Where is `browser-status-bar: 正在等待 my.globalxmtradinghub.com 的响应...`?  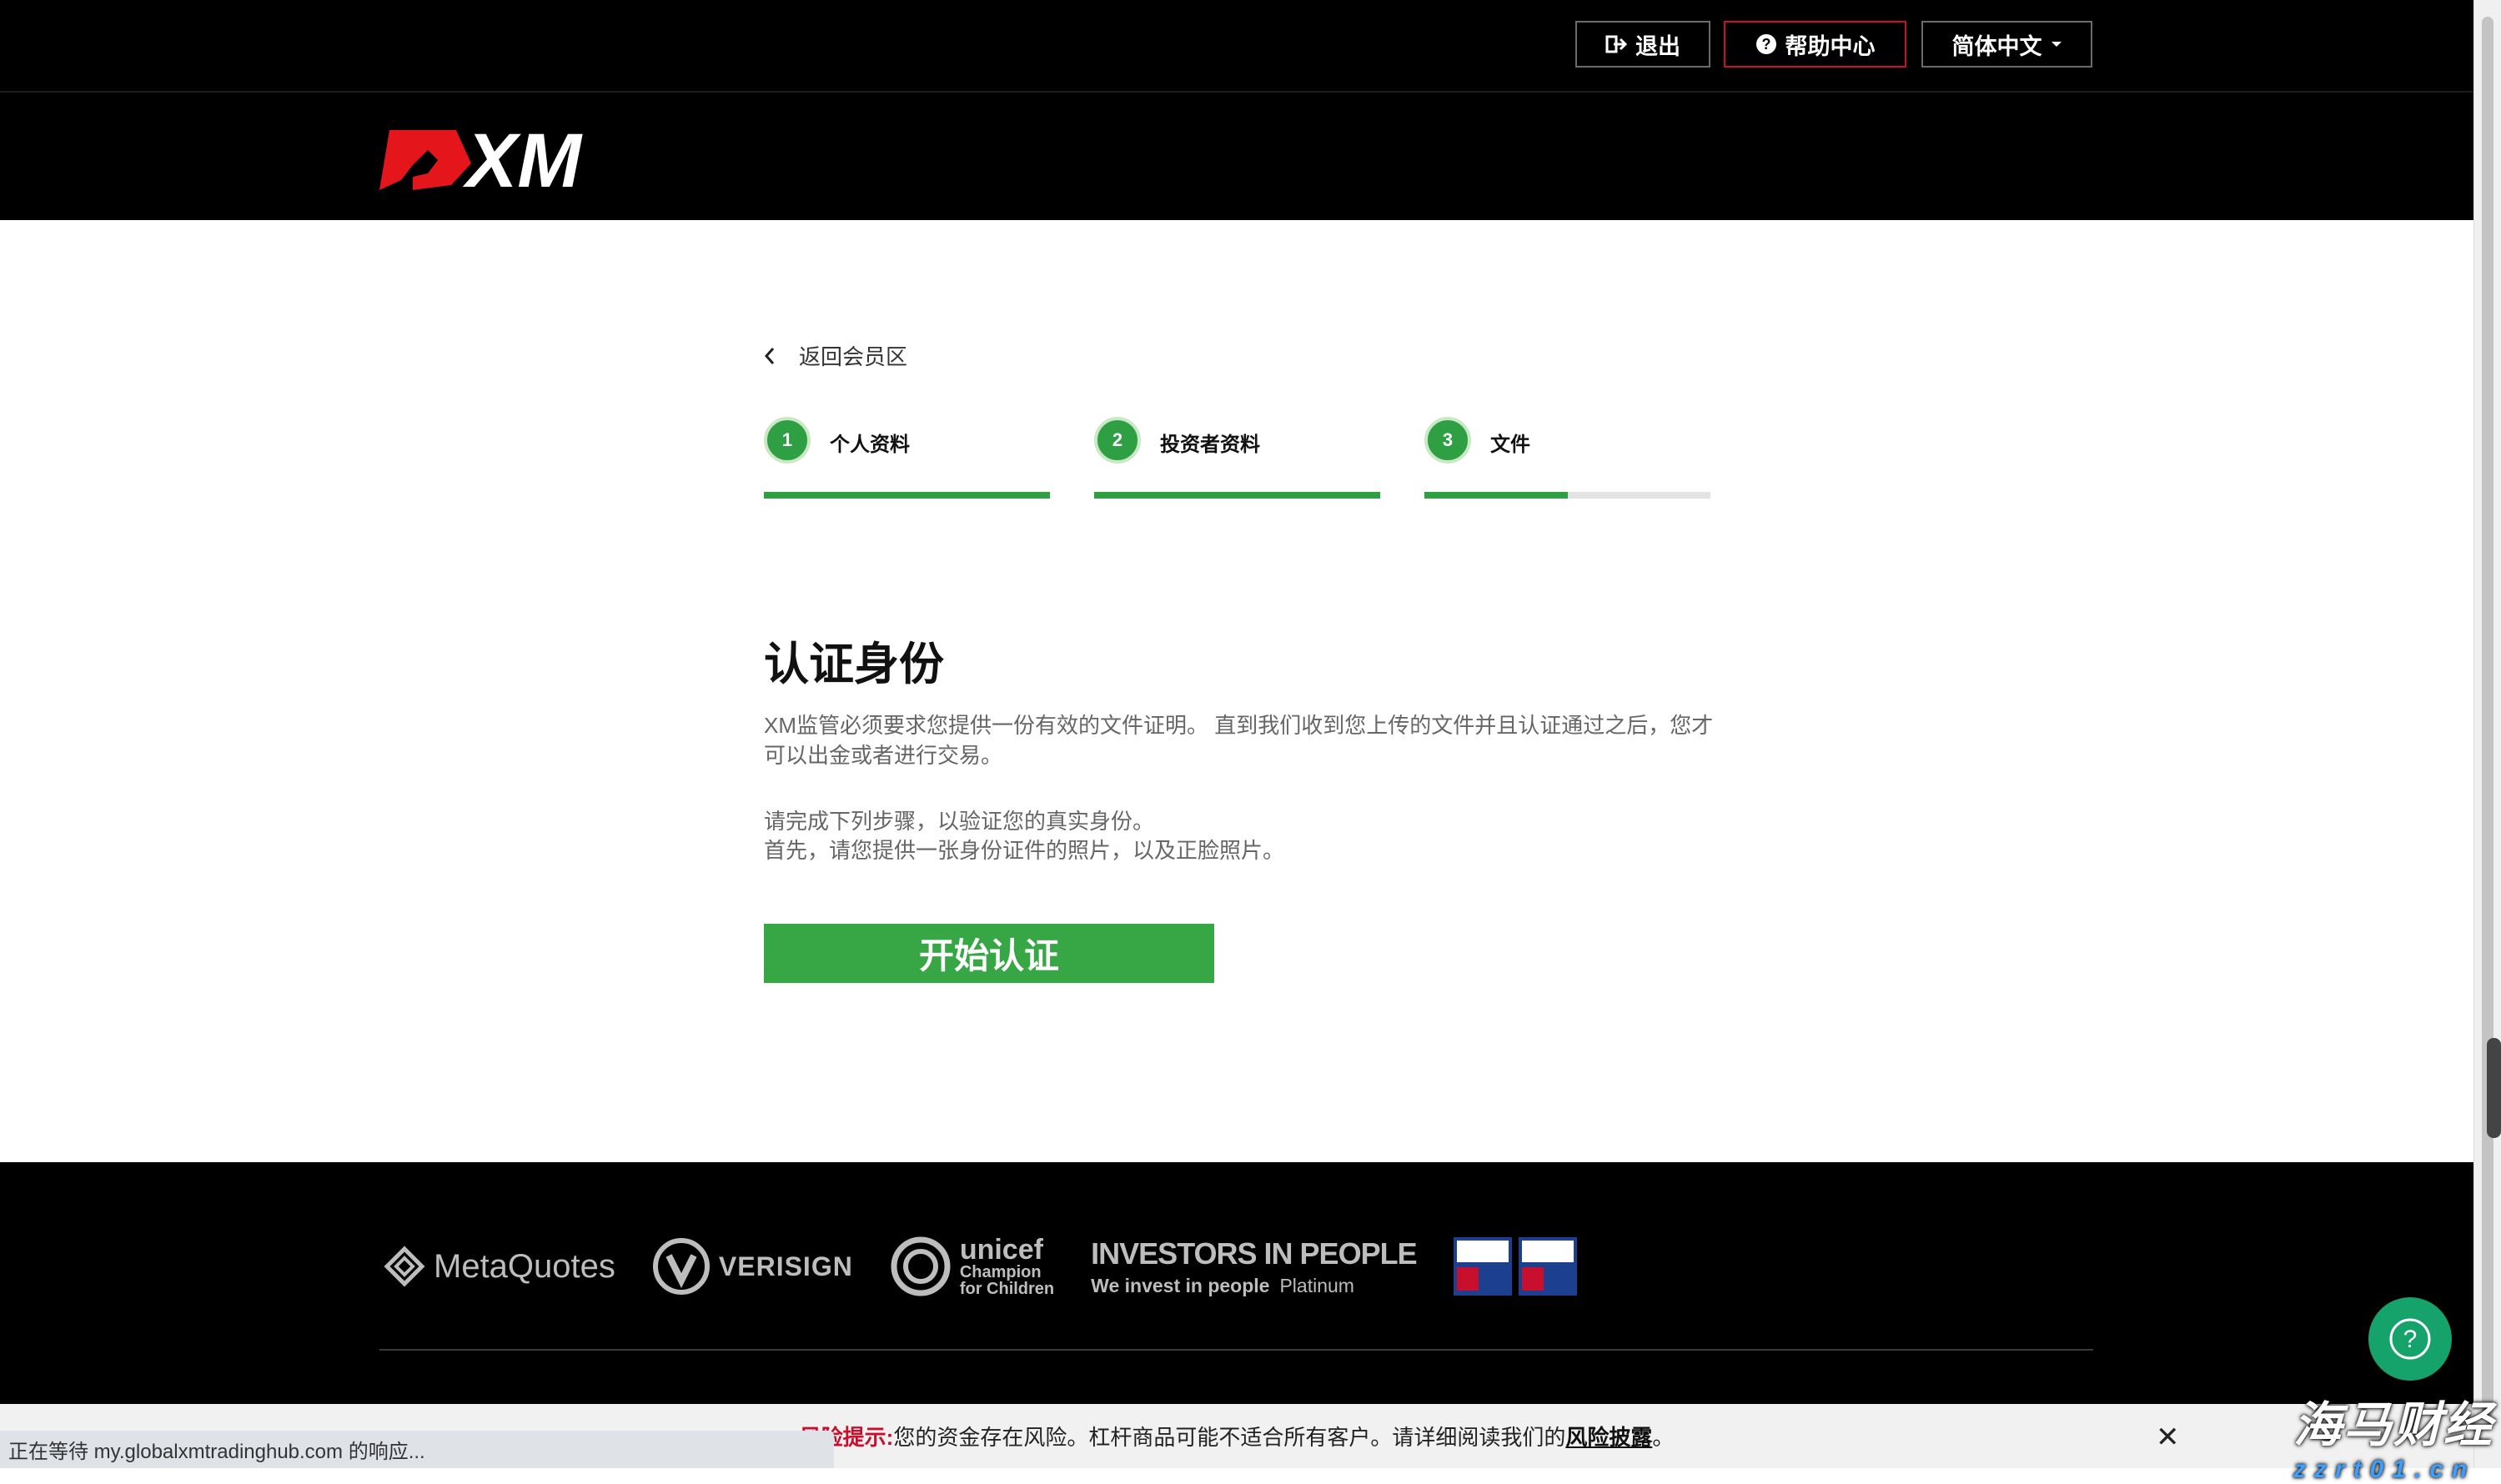 browser-status-bar: 正在等待 my.globalxmtradinghub.com 的响应... is located at coordinates (417, 1449).